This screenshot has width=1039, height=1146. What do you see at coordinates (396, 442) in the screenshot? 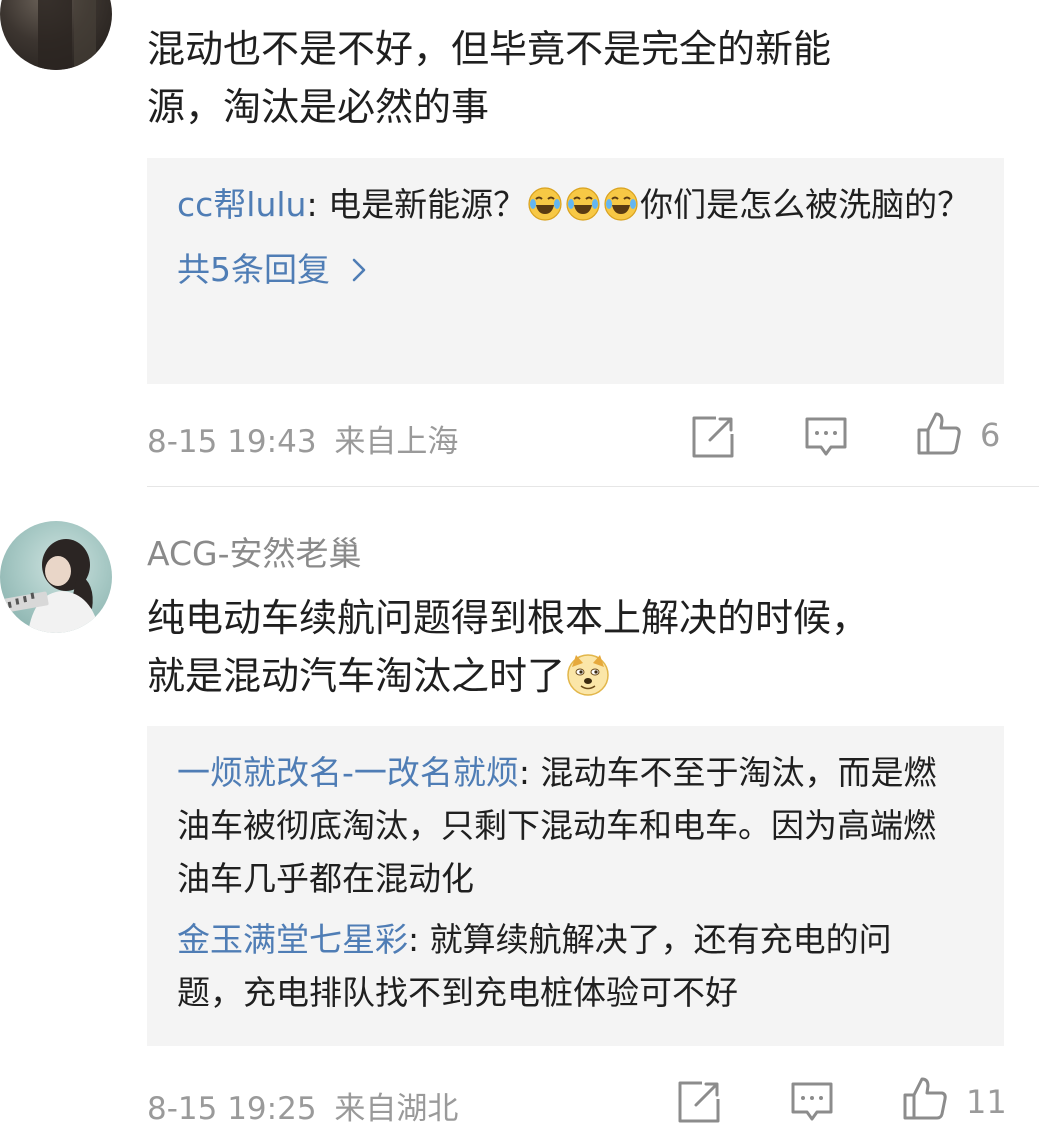
I see `location: 来自上海` at bounding box center [396, 442].